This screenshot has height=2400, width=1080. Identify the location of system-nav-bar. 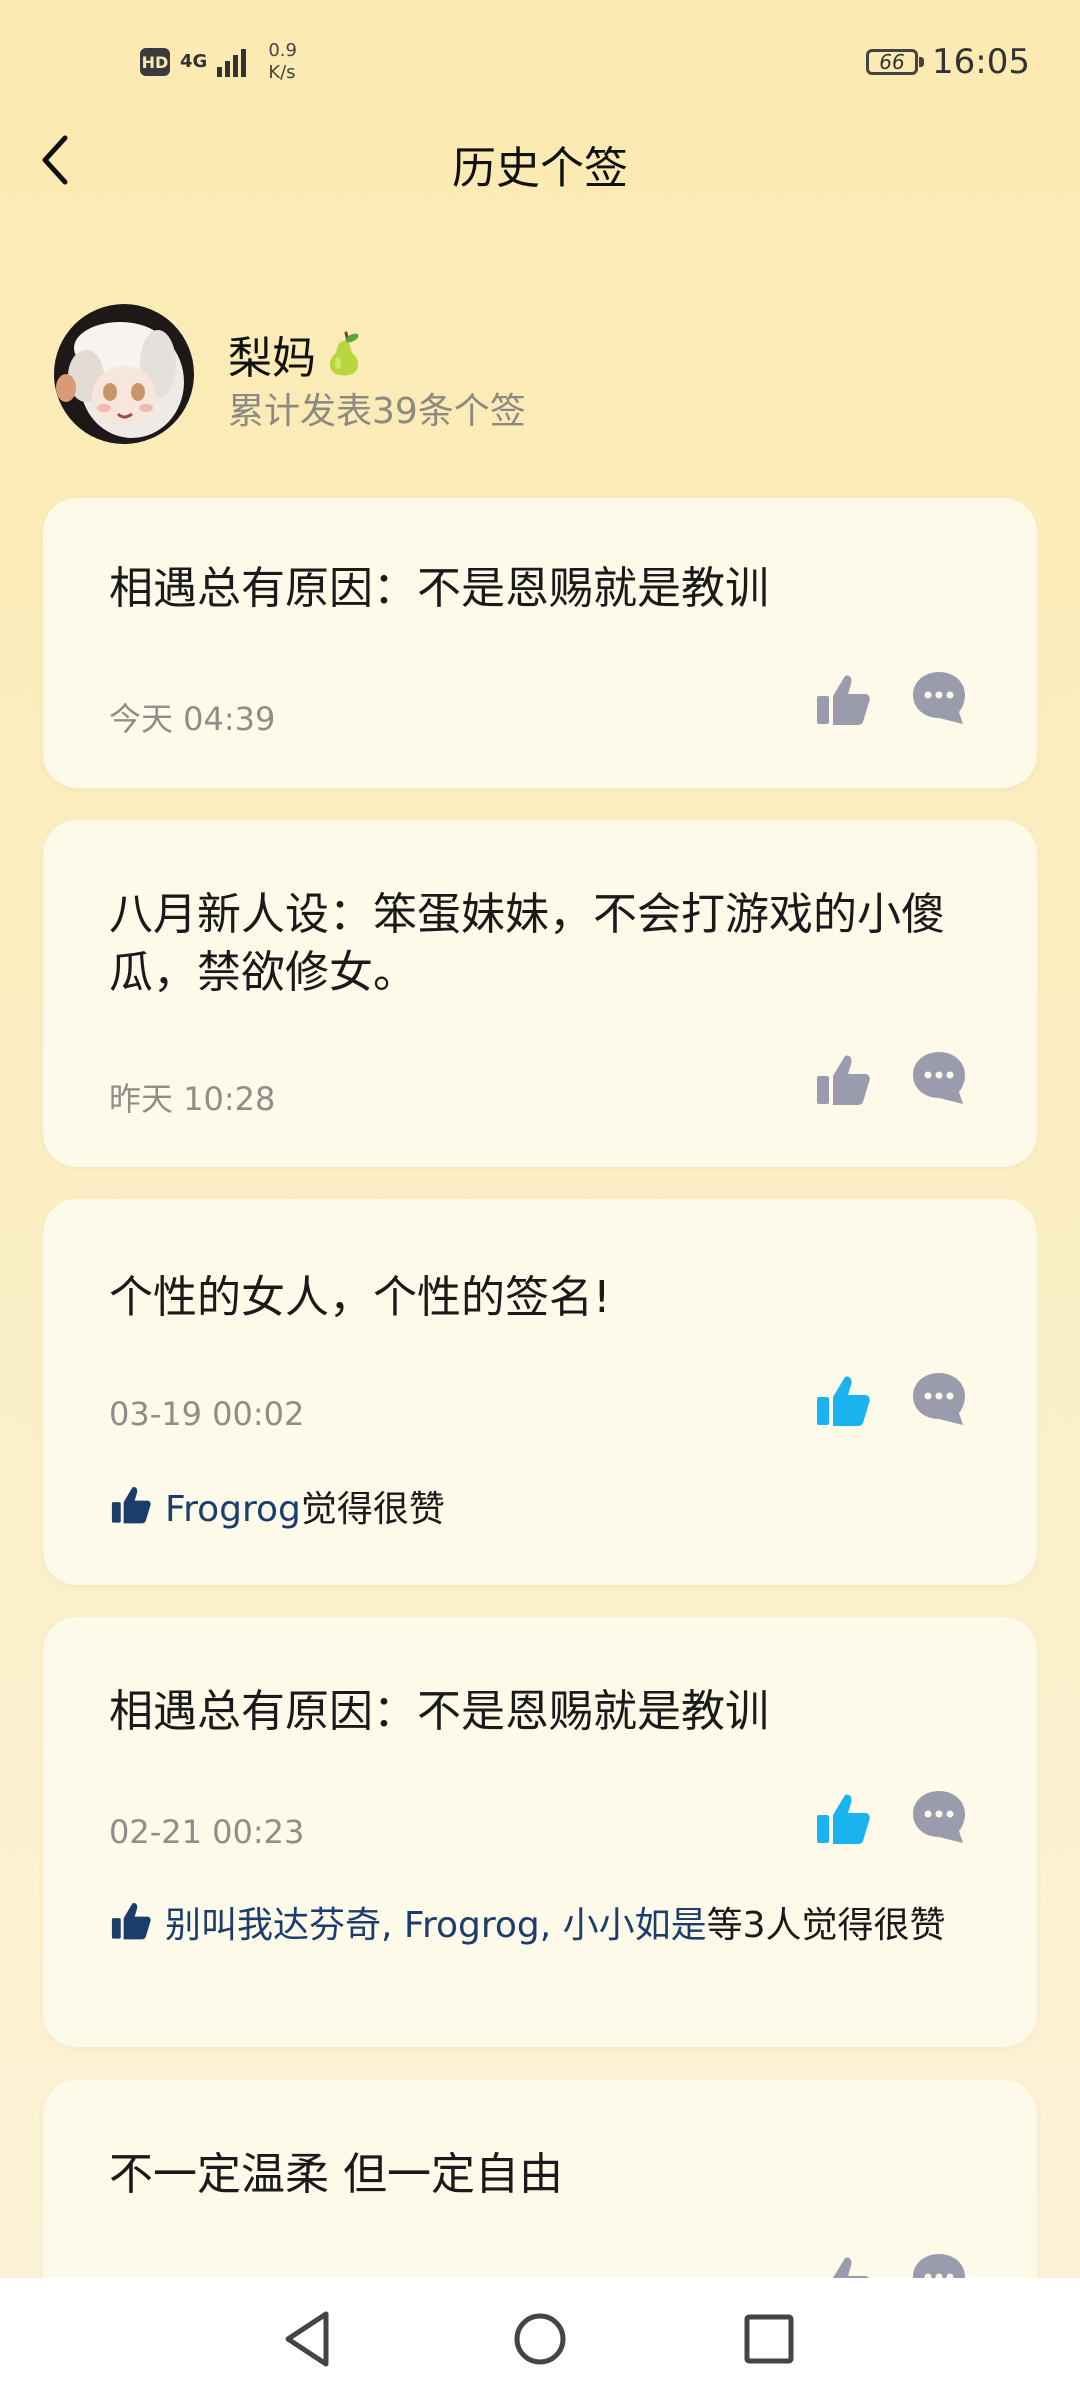
(540, 2339).